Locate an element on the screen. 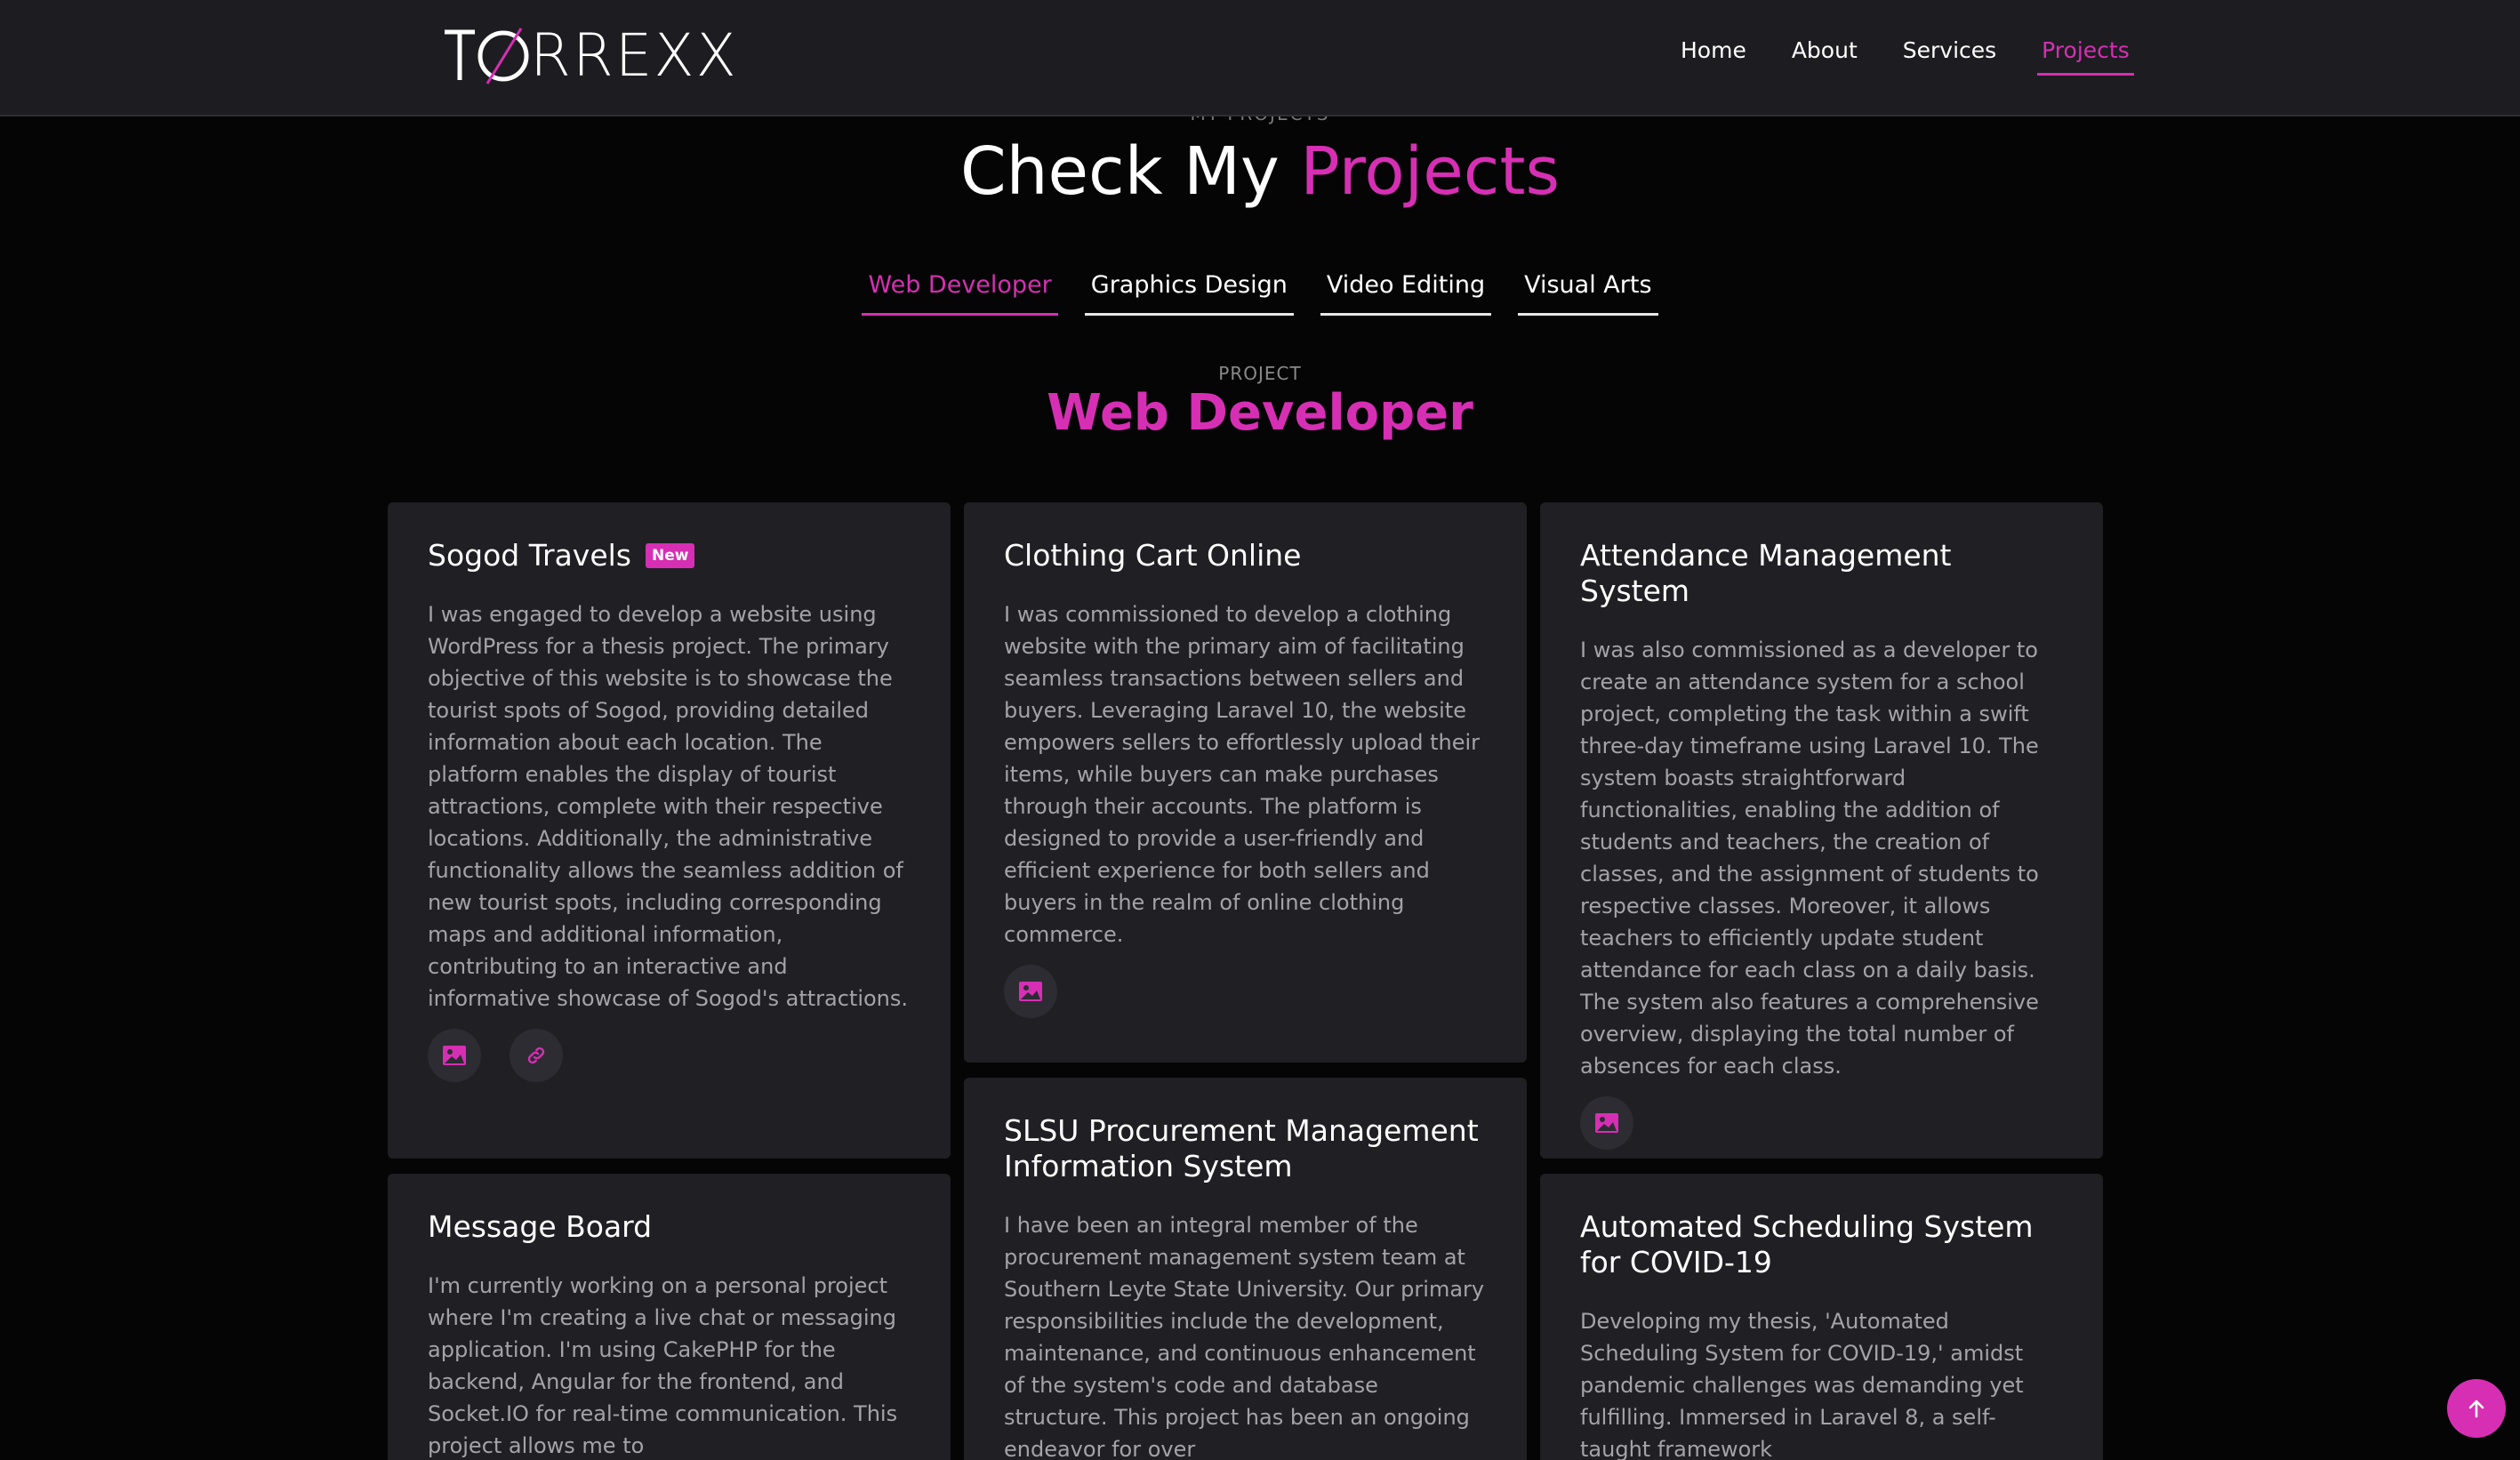 This screenshot has width=2520, height=1460. nav-services: Services is located at coordinates (1949, 57).